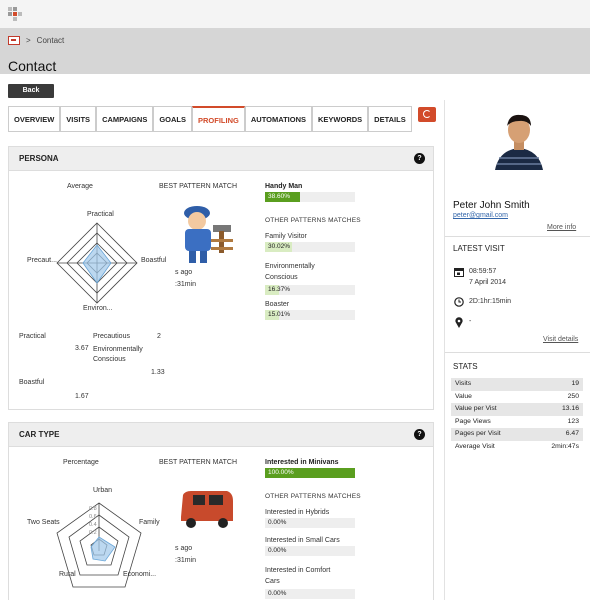  What do you see at coordinates (279, 314) in the screenshot?
I see `pattern-pct: 15.01%` at bounding box center [279, 314].